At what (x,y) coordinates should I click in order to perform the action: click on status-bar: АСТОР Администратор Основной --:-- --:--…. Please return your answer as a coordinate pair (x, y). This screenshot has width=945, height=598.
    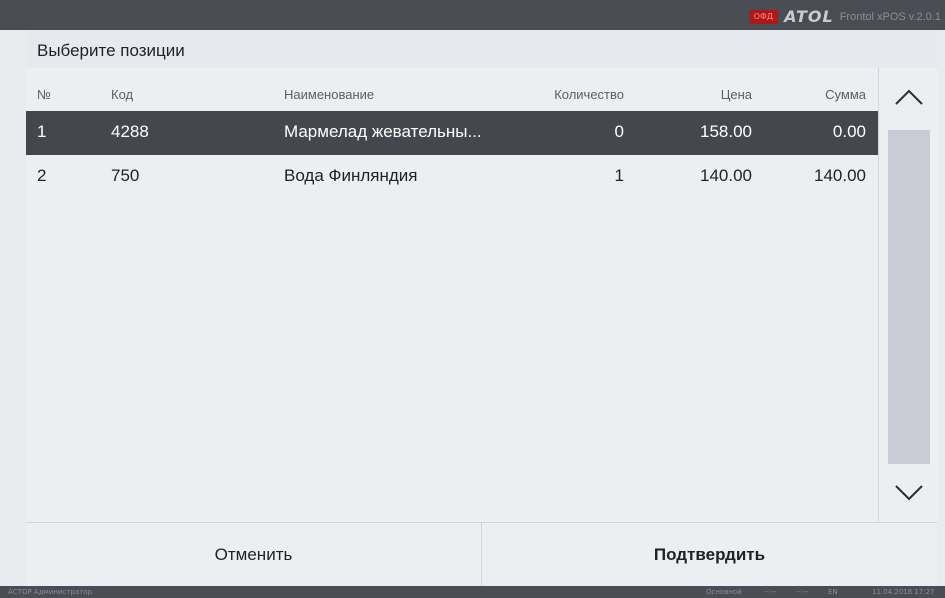
    Looking at the image, I should click on (472, 592).